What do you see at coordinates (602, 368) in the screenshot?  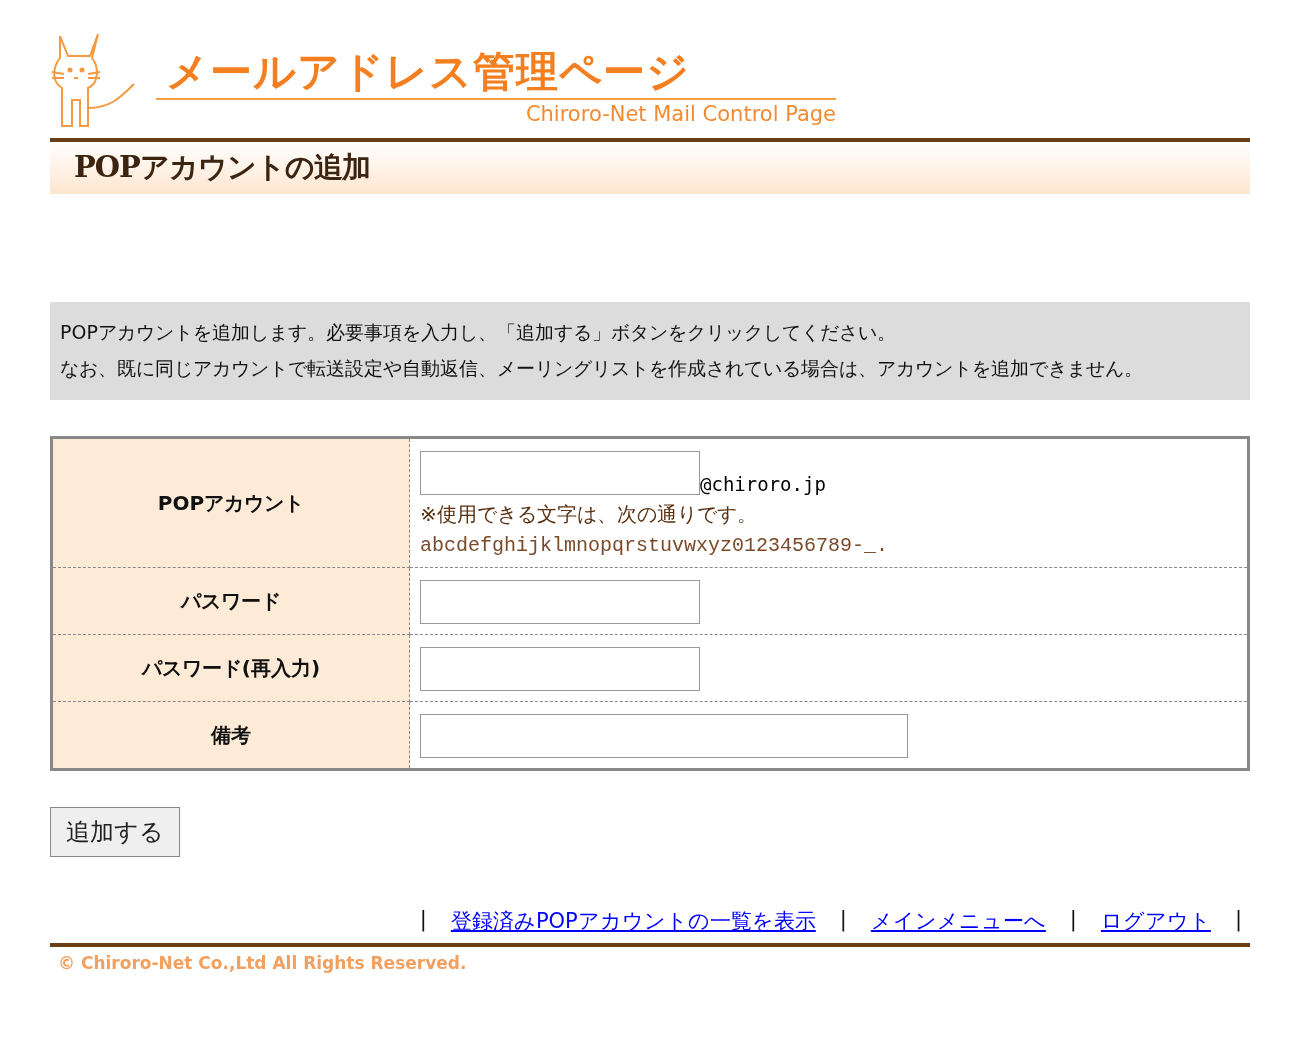 I see `notice-text: なお、既に同じアカウントで転送設定や自動返信、メーリングリストを作成されている場合は、アカウントを追加できません。` at bounding box center [602, 368].